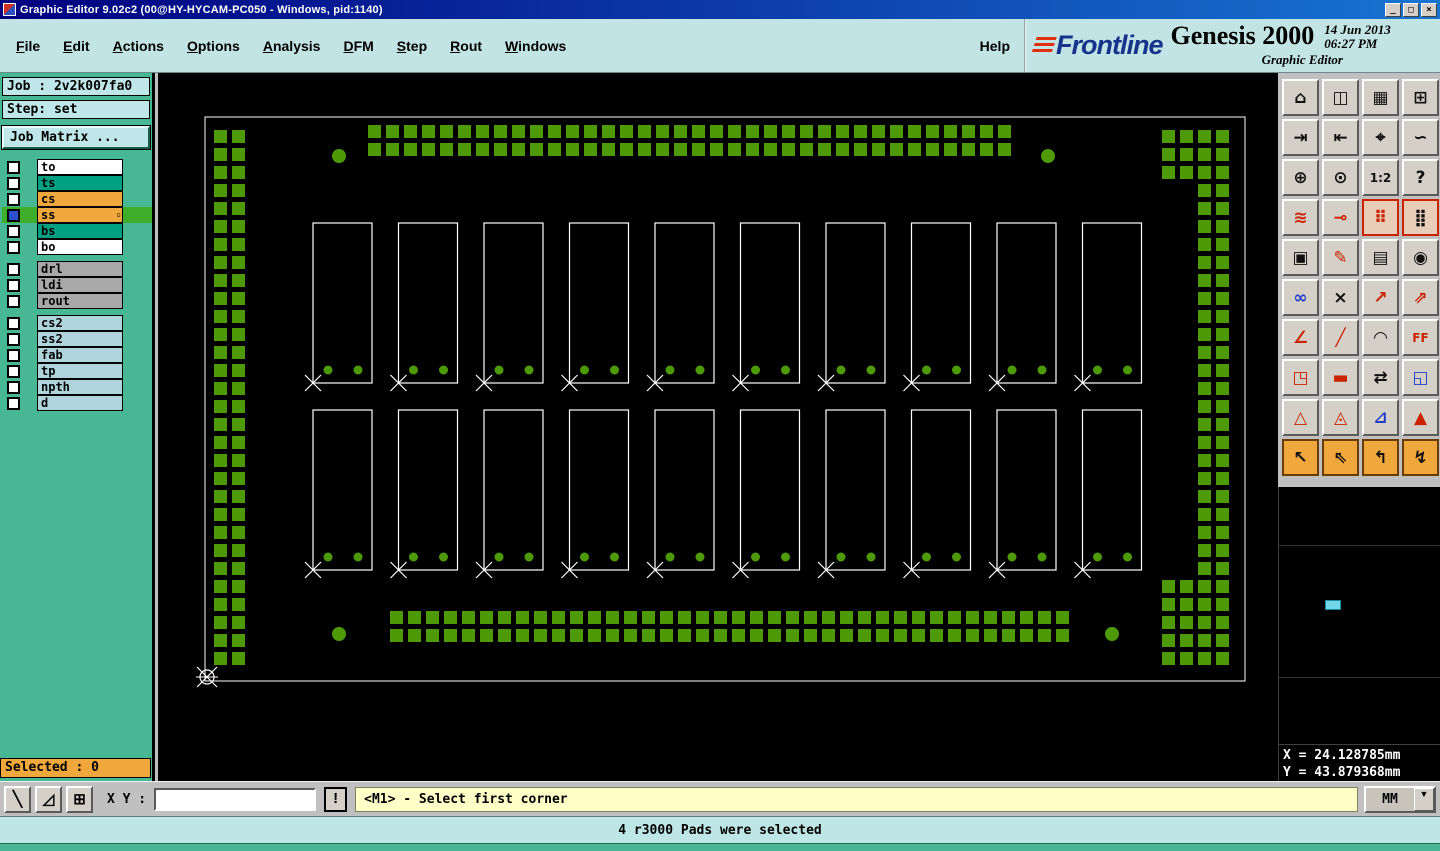  Describe the element at coordinates (336, 799) in the screenshot. I see `alert-button: !` at that location.